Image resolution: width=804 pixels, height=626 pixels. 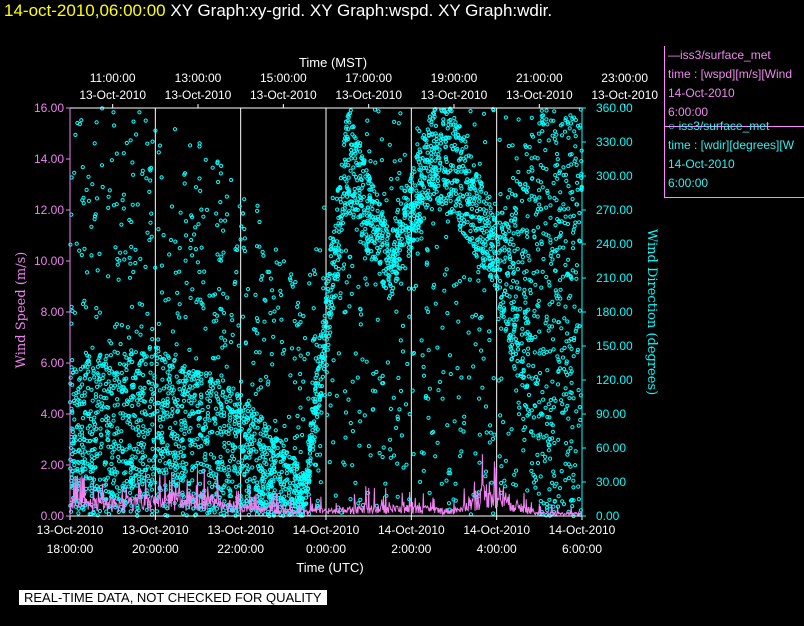 What do you see at coordinates (731, 145) in the screenshot?
I see `legend-wdir-variable: time : [wdir][degrees][W` at bounding box center [731, 145].